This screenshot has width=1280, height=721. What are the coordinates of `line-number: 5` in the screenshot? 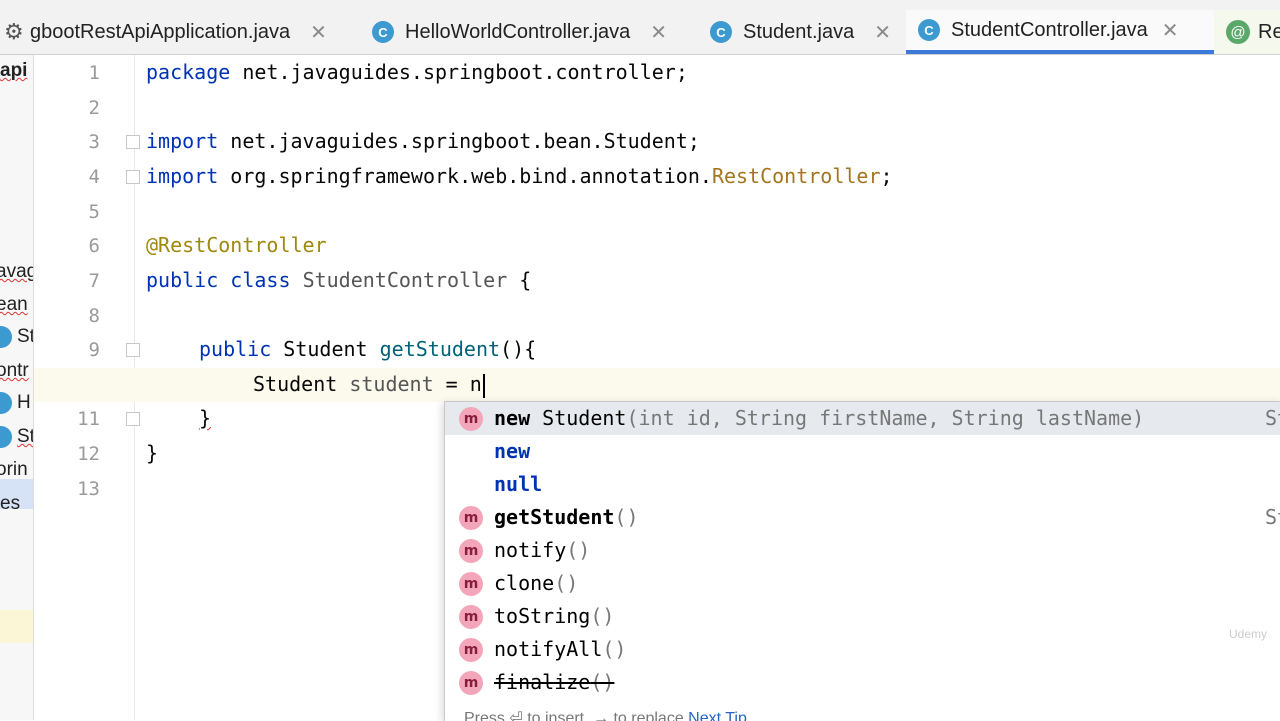 It's located at (94, 212).